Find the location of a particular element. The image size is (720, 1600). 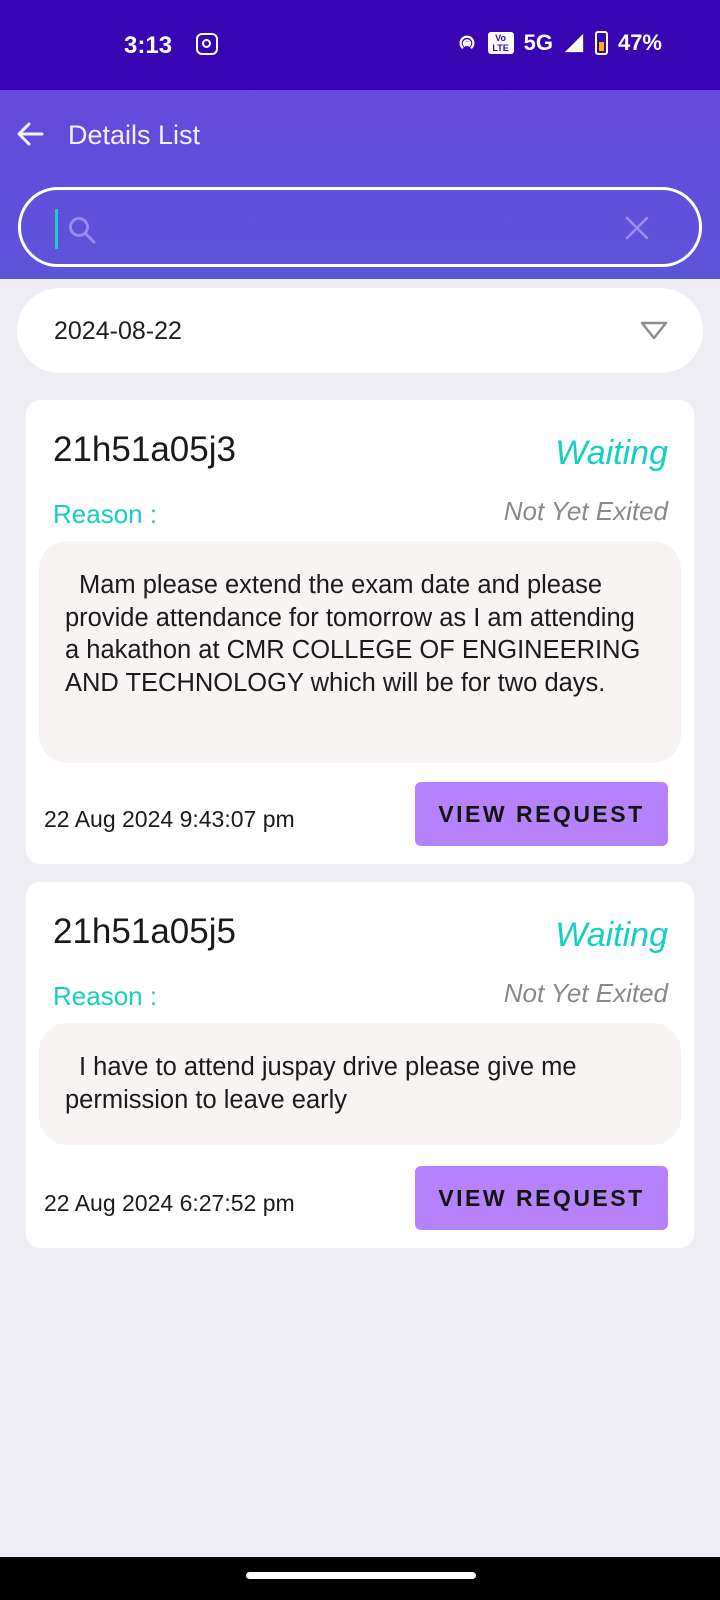

hotspot-icon is located at coordinates (467, 42).